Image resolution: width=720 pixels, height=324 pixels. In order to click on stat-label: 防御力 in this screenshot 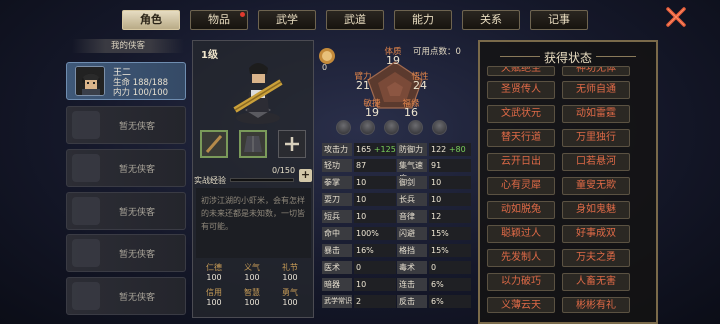, I will do `click(412, 149)`.